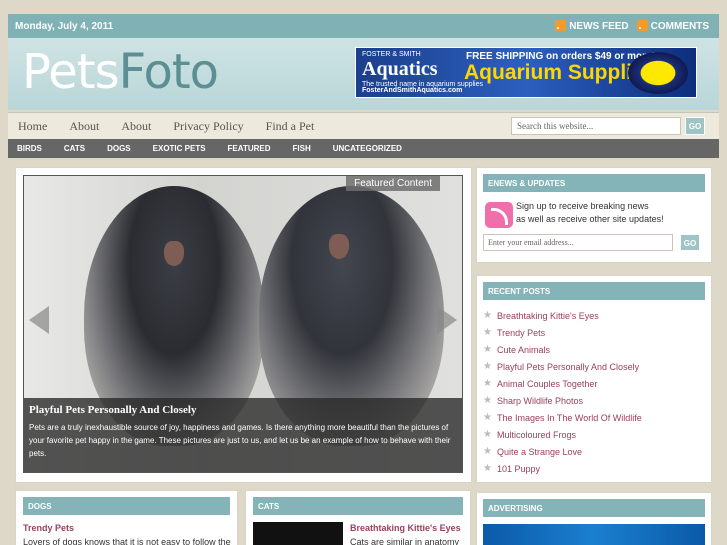  I want to click on feed-links: NEWS FEED COMMENTS, so click(632, 26).